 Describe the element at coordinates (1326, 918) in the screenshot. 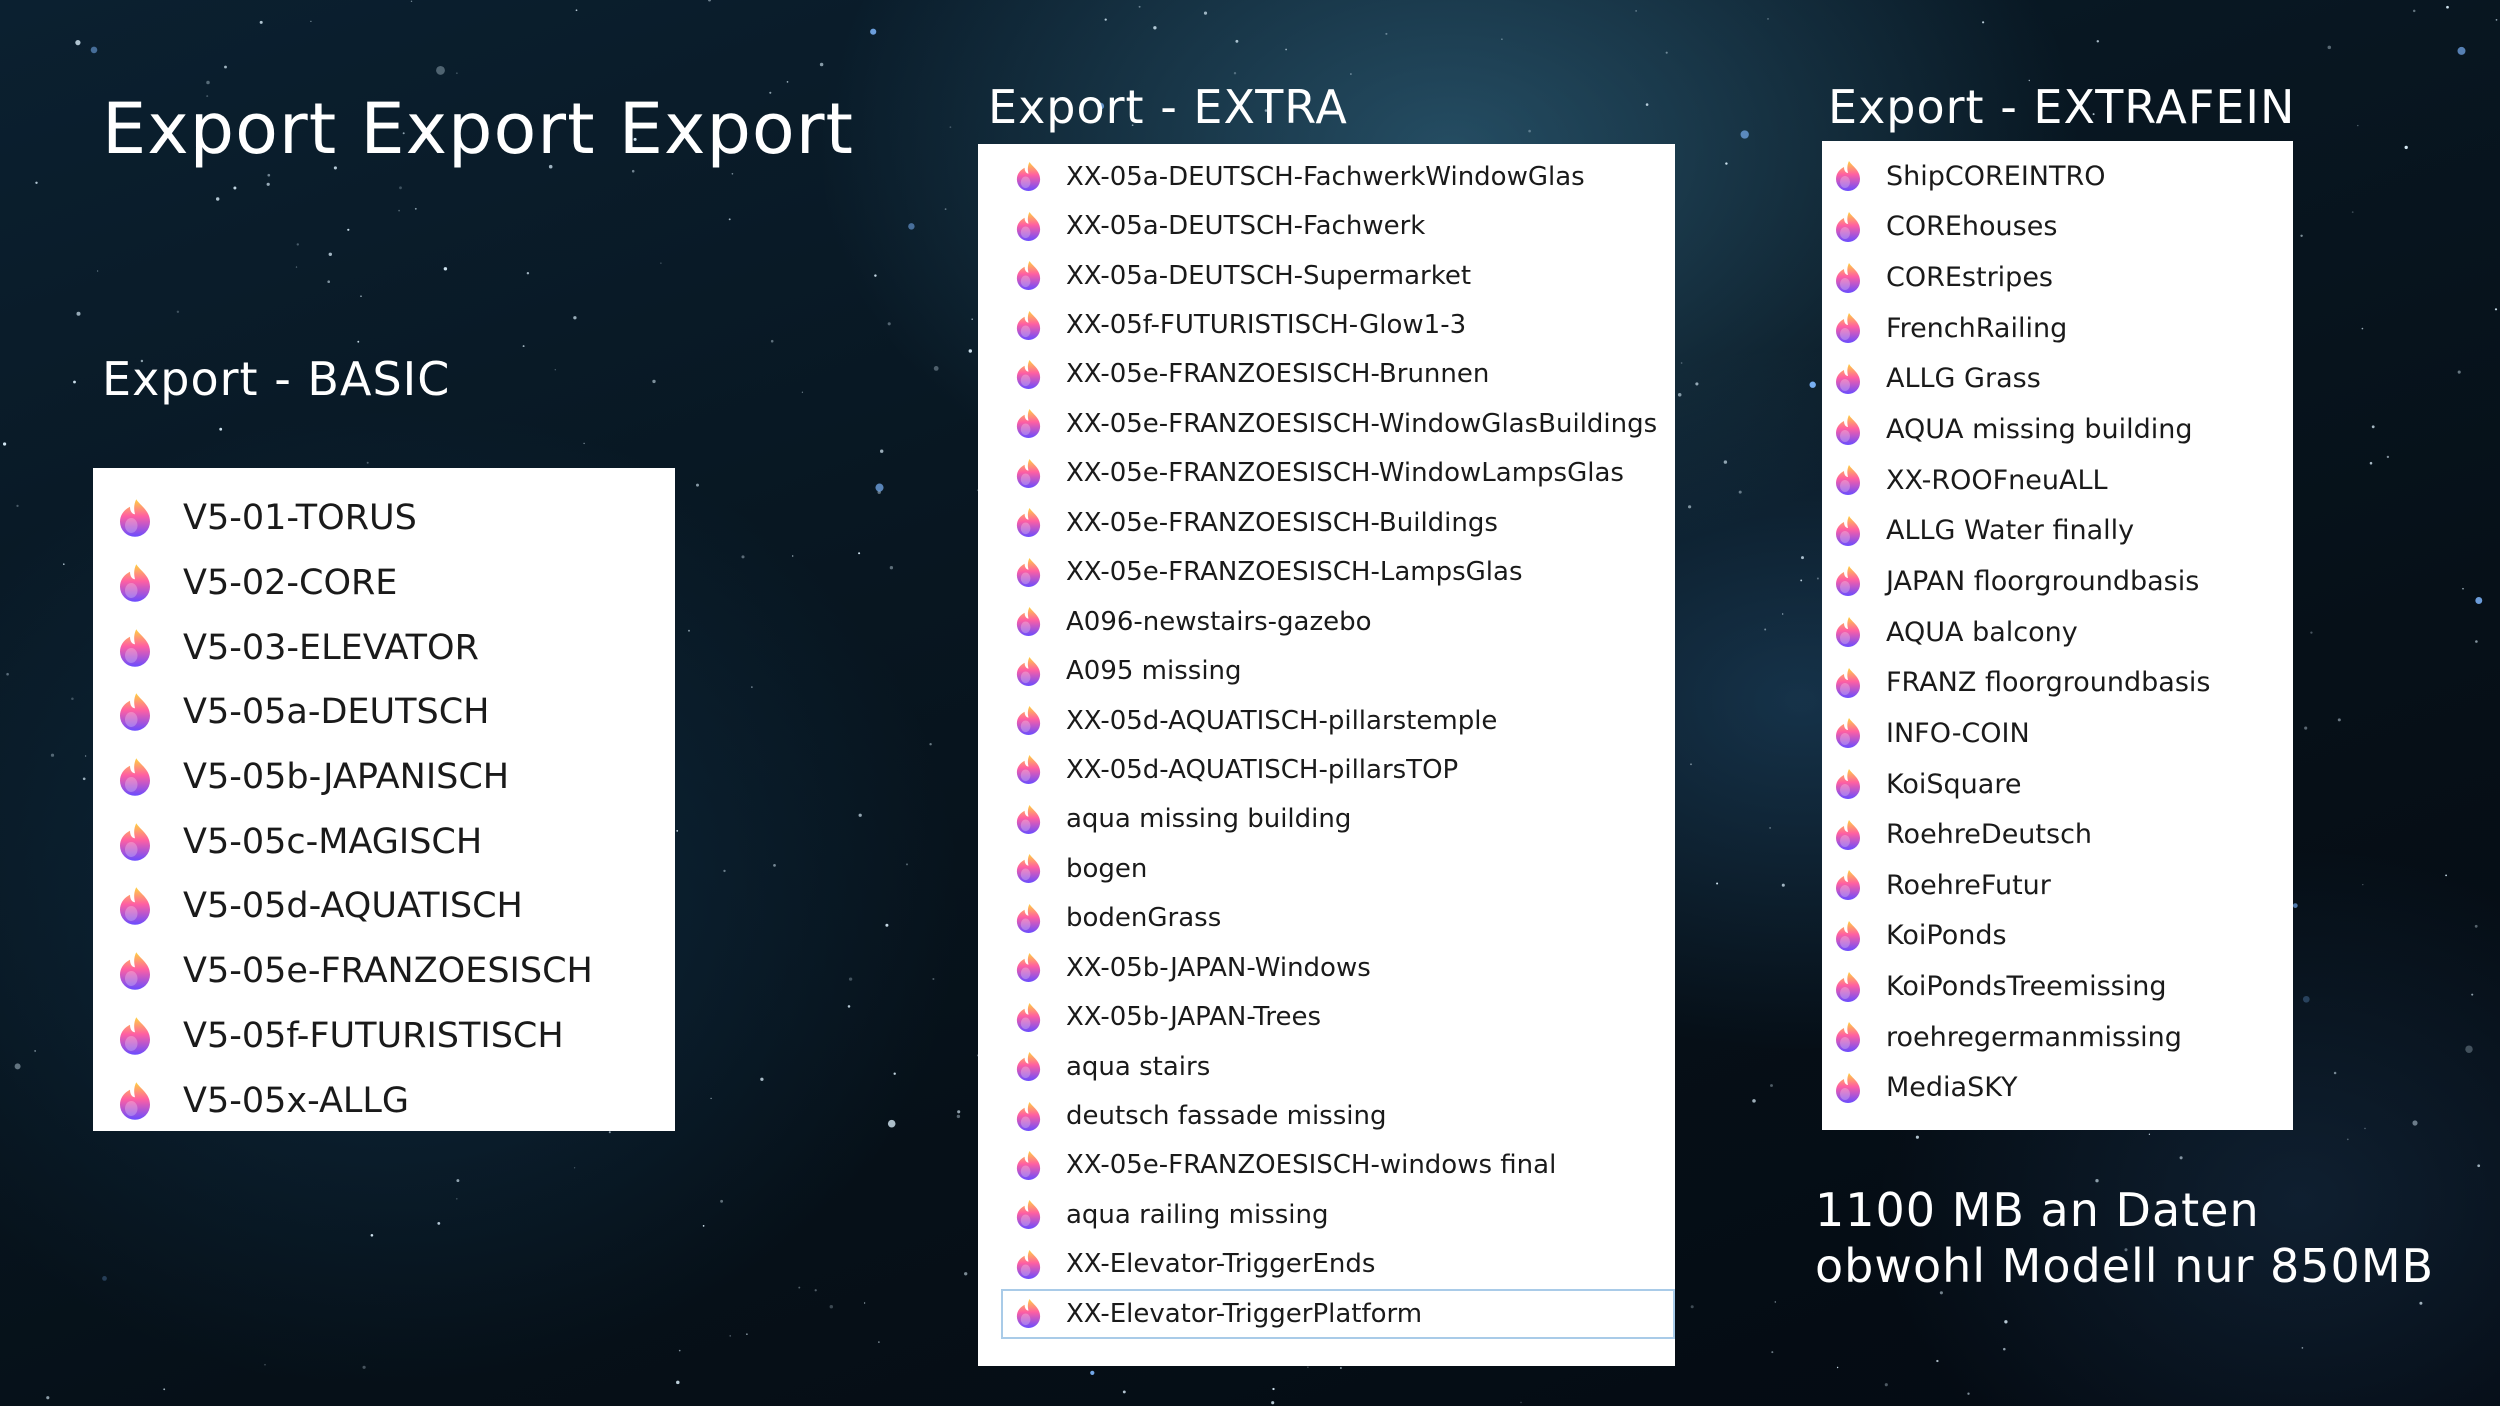

I see `file-item: bodenGrass` at that location.